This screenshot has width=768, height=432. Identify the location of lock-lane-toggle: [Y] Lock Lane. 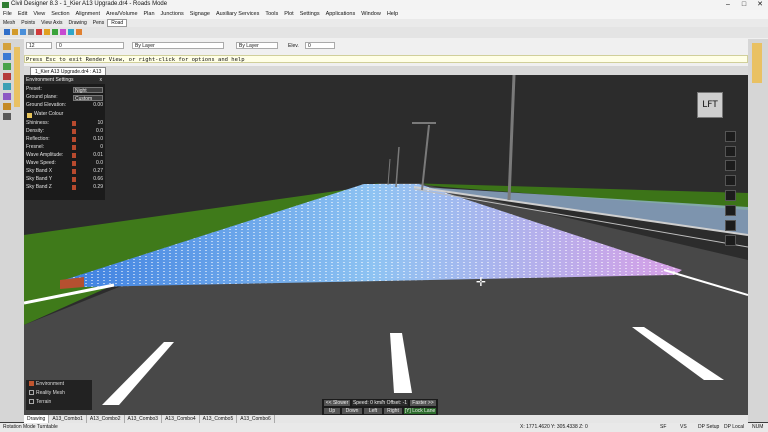
(420, 411).